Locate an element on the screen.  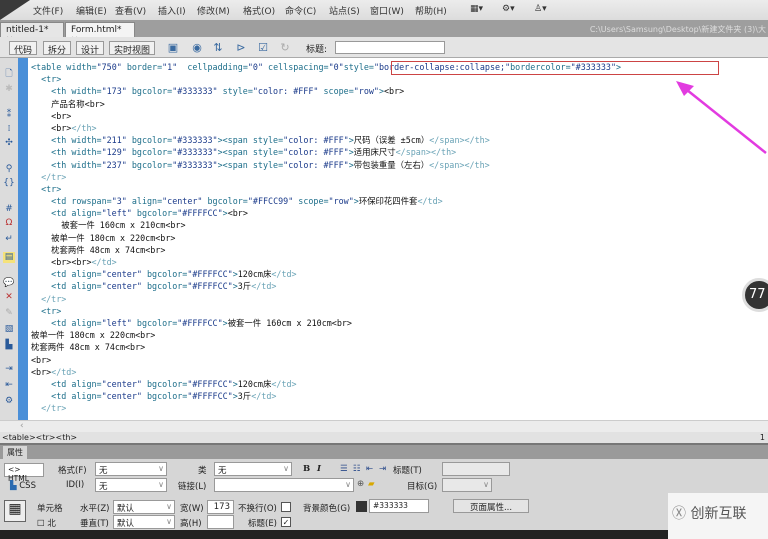
code-line: </tr> is located at coordinates (54, 408).